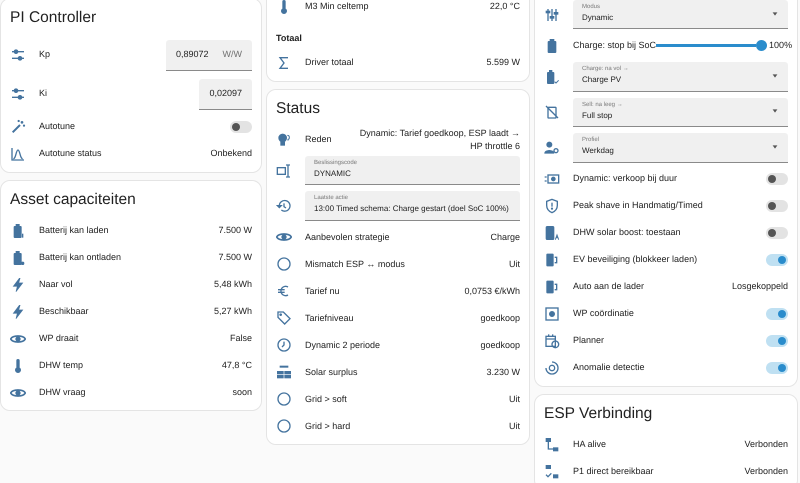 Image resolution: width=800 pixels, height=483 pixels. Describe the element at coordinates (609, 367) in the screenshot. I see `row-label: Anomalie detectie` at that location.